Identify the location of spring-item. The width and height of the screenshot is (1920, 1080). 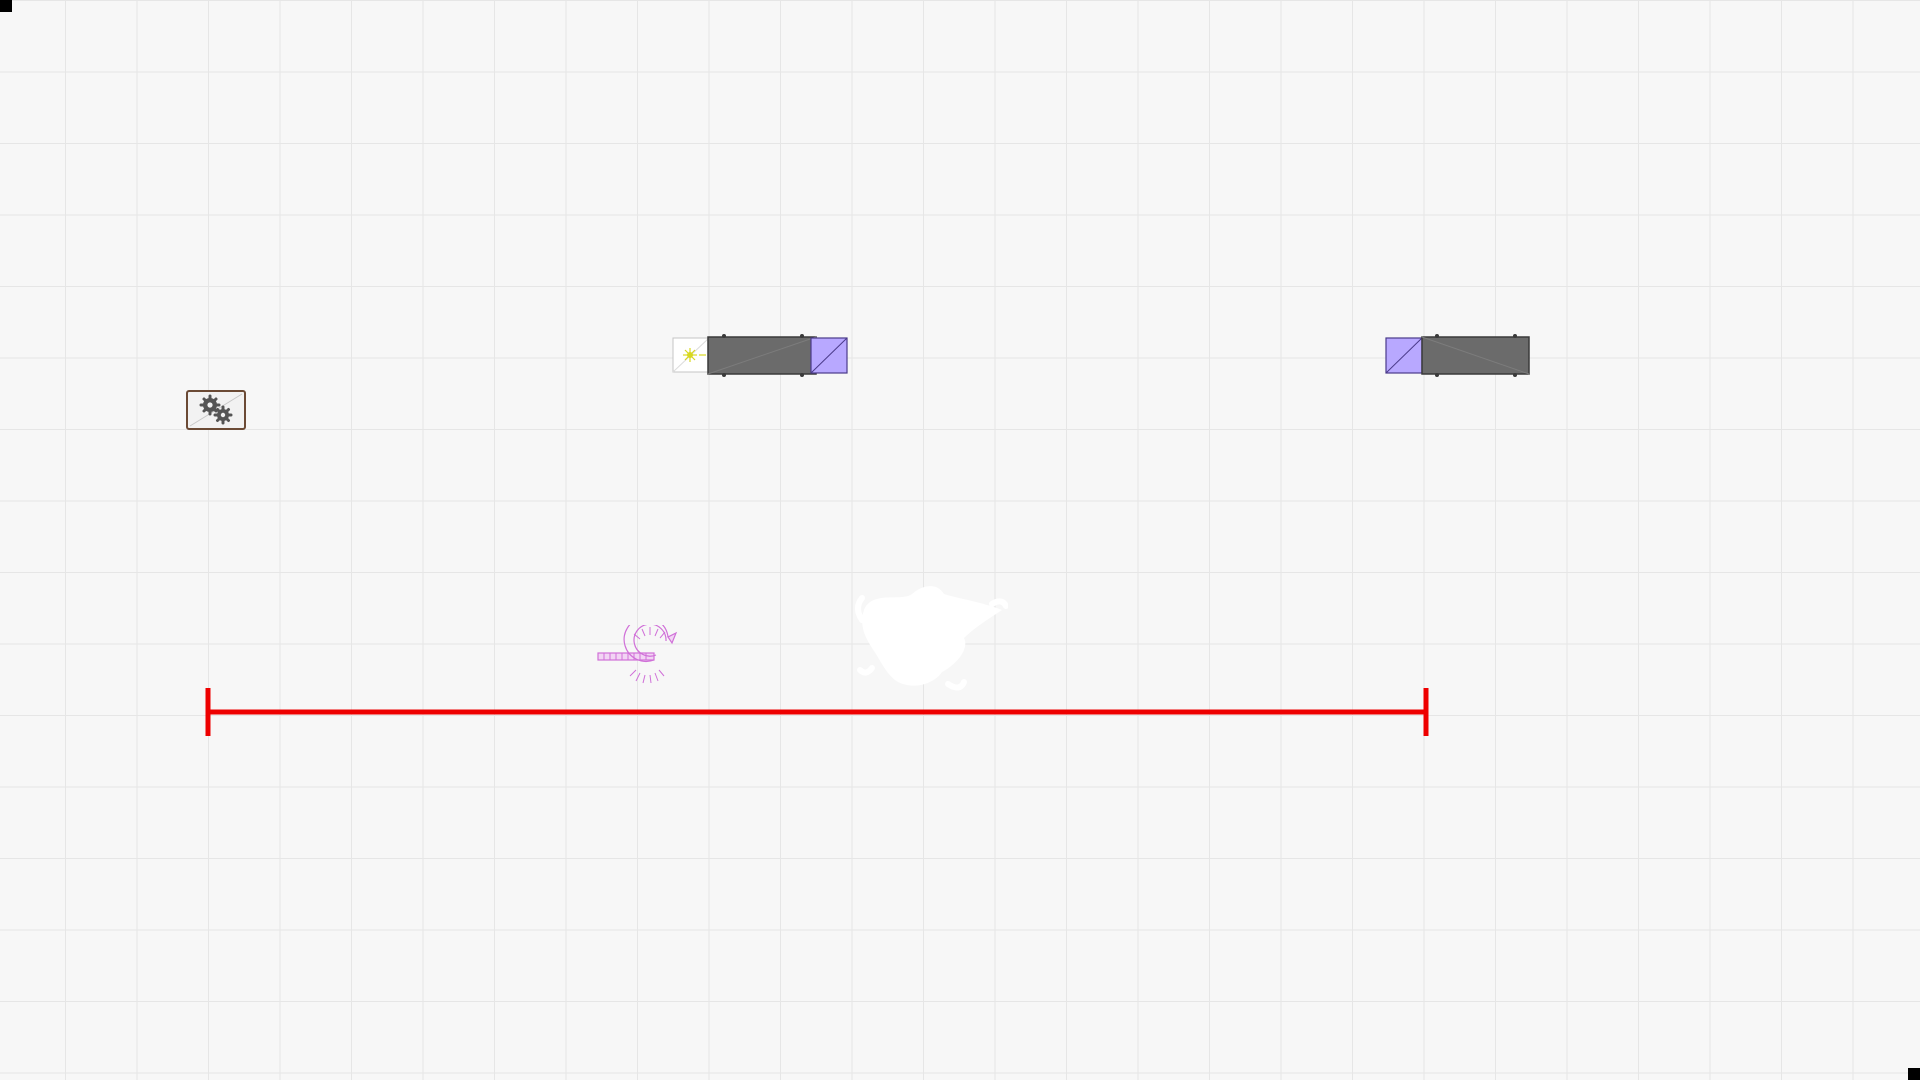
(637, 651).